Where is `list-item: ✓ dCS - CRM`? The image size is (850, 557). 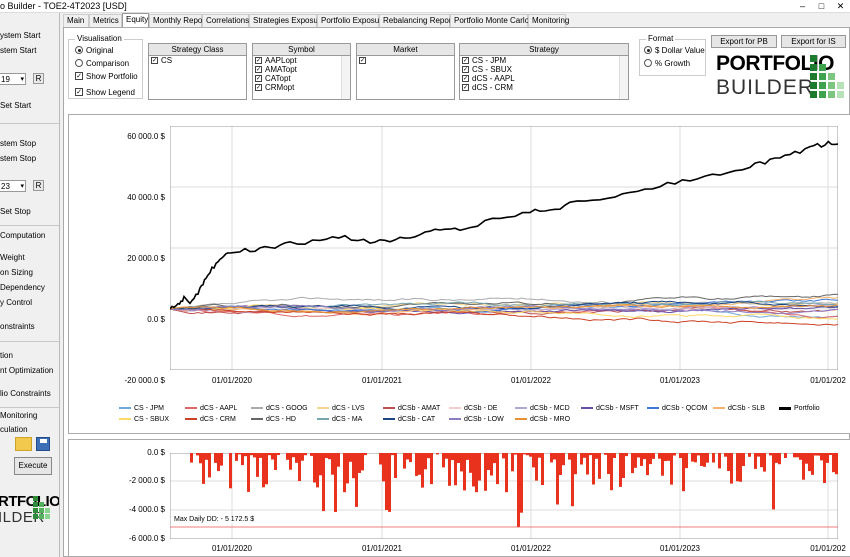 list-item: ✓ dCS - CRM is located at coordinates (544, 87).